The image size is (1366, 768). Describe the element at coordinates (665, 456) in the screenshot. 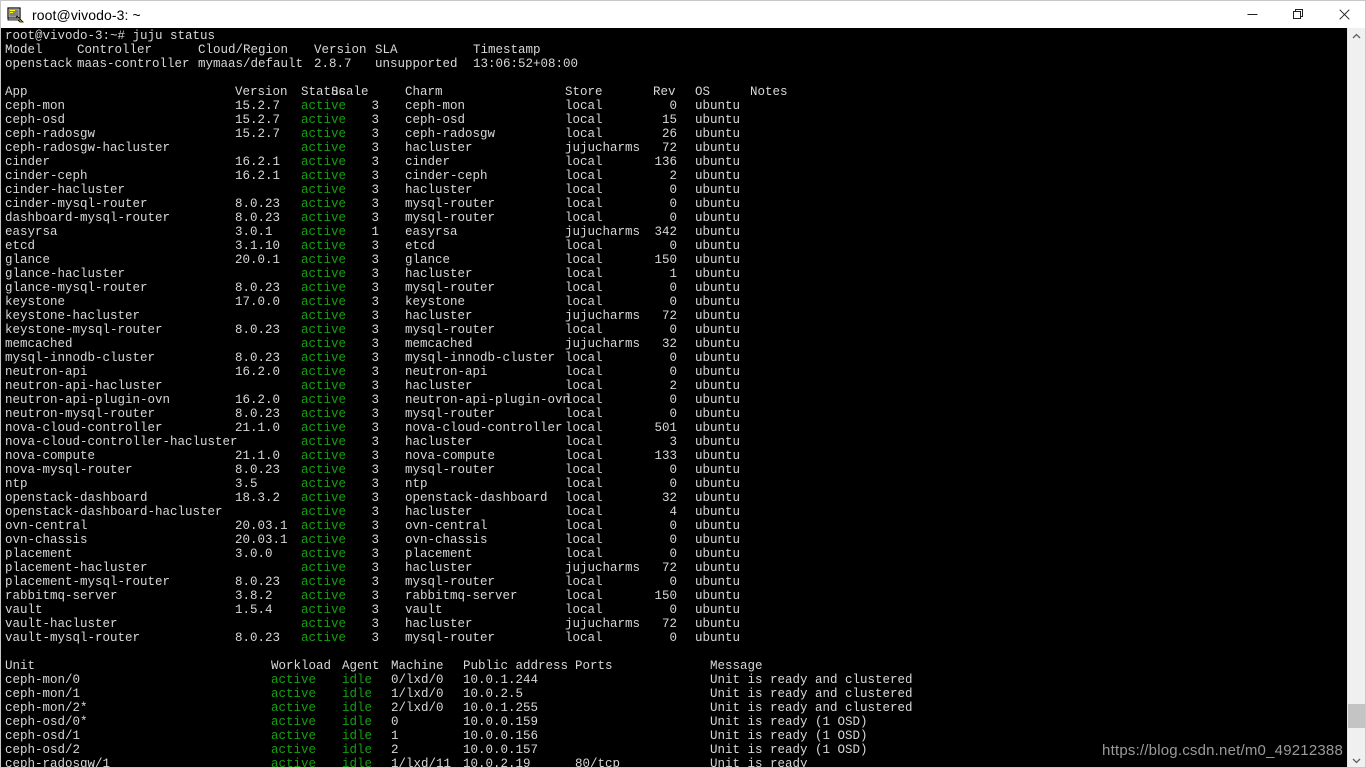

I see `app-rev: 133` at that location.